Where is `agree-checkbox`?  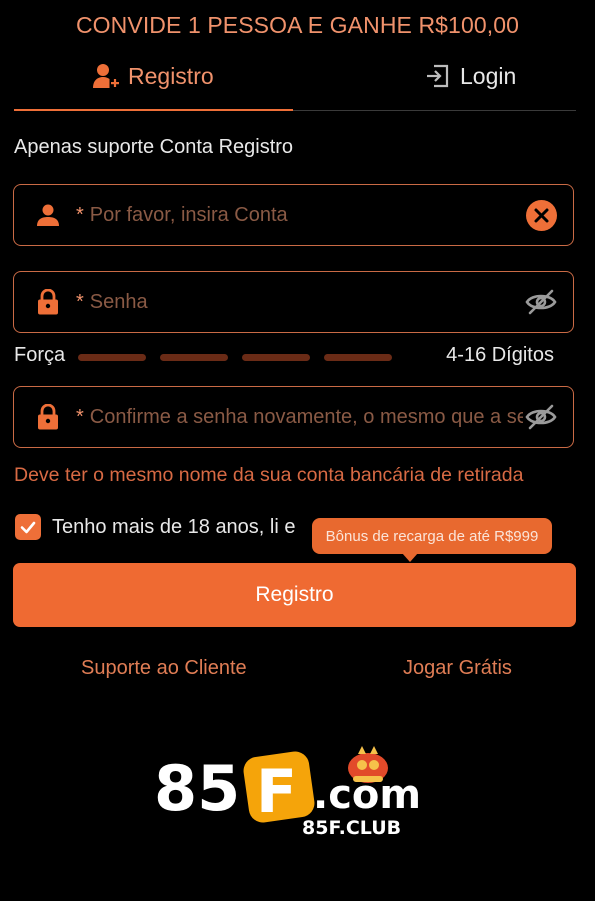
agree-checkbox is located at coordinates (28, 527).